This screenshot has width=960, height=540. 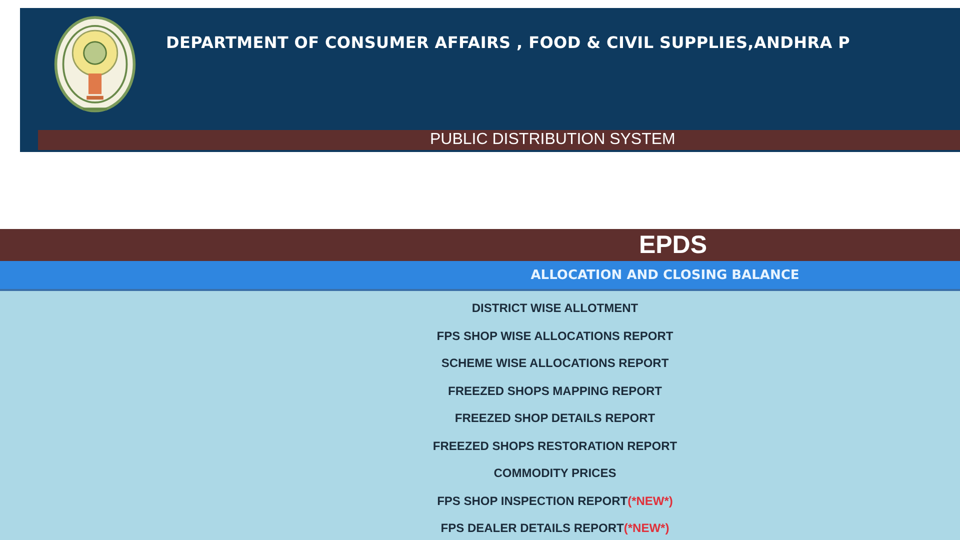 I want to click on menu-link: FREEZED SHOP DETAILS REPORT, so click(x=555, y=418).